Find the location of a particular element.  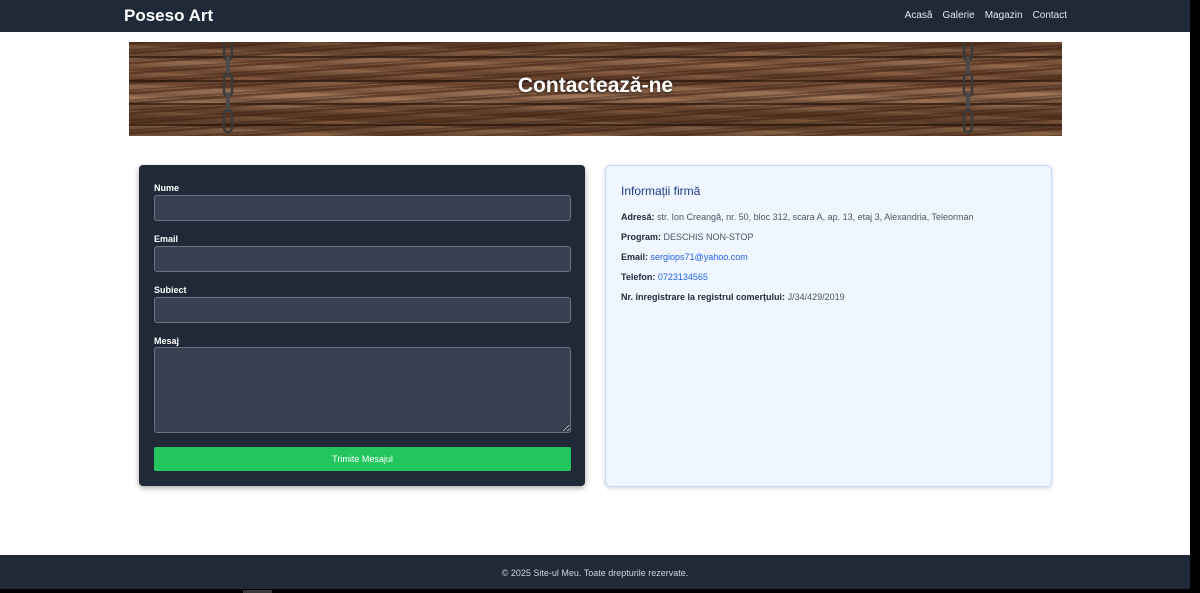

email-link: sergiops71@yahoo.com is located at coordinates (699, 257).